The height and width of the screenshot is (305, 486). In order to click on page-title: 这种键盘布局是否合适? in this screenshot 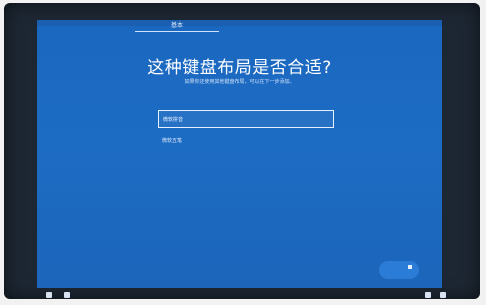, I will do `click(239, 68)`.